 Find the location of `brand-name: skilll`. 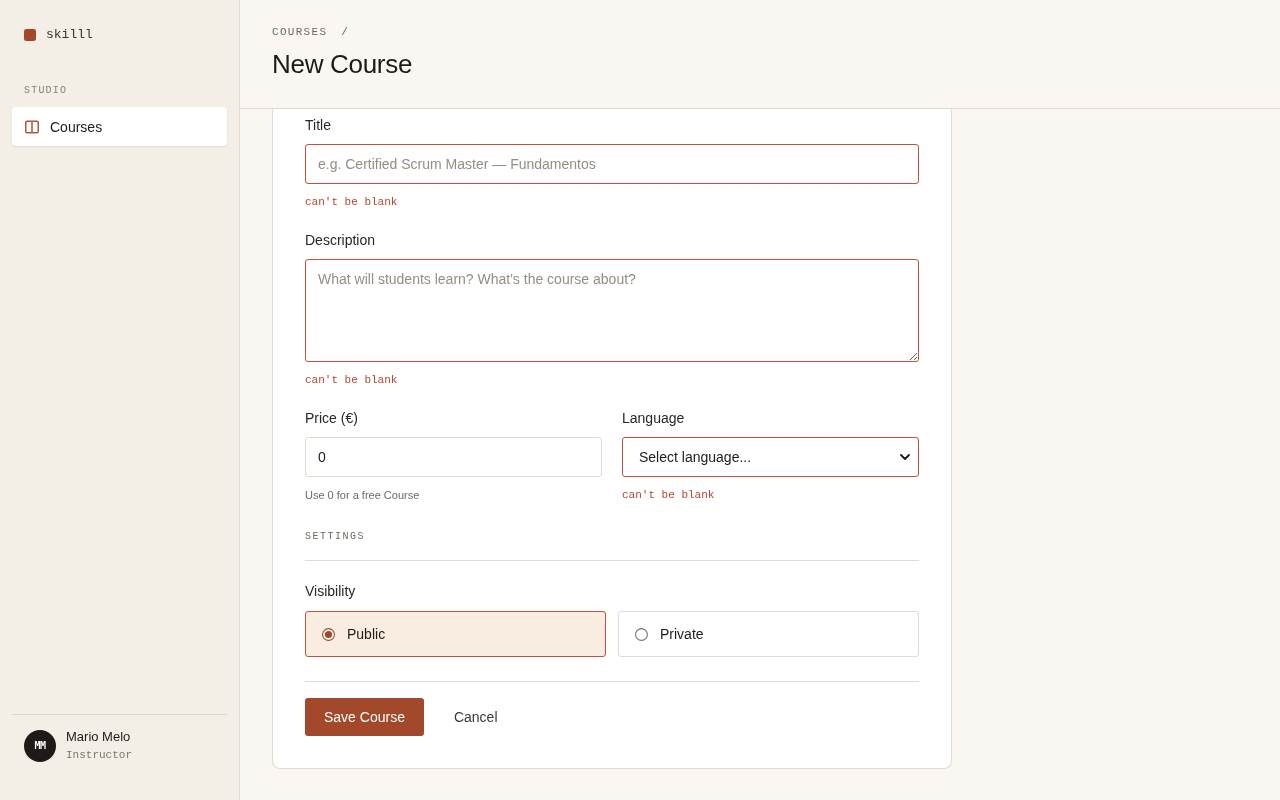

brand-name: skilll is located at coordinates (69, 35).